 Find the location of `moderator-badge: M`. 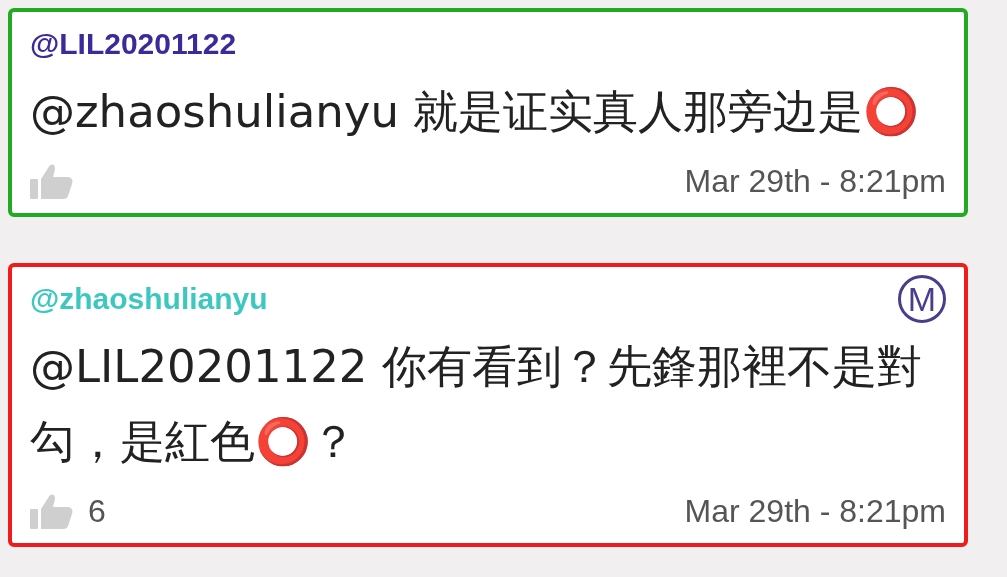

moderator-badge: M is located at coordinates (922, 299).